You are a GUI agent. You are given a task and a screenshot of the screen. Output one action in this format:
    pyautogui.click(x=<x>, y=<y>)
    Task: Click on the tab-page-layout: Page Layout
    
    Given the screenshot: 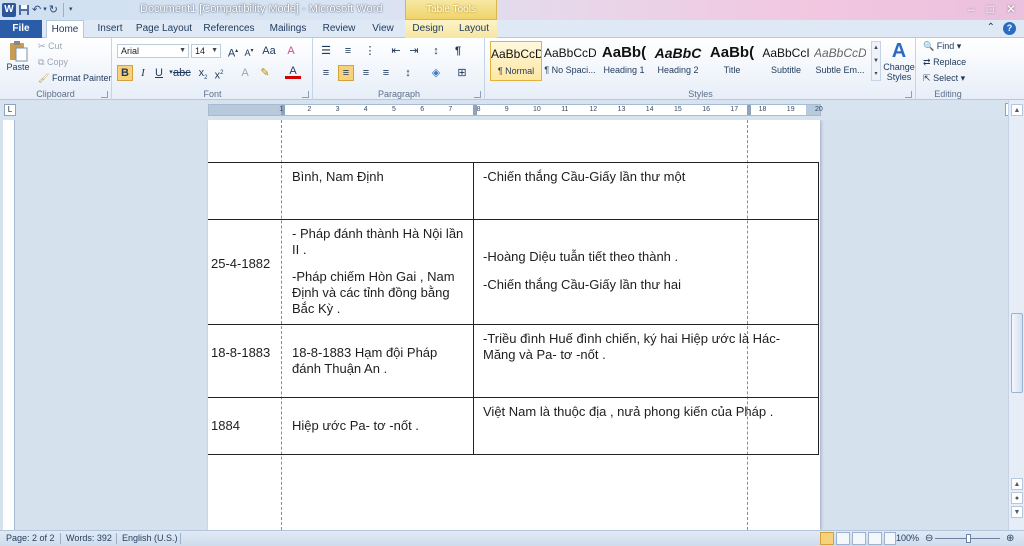 What is the action you would take?
    pyautogui.click(x=164, y=29)
    